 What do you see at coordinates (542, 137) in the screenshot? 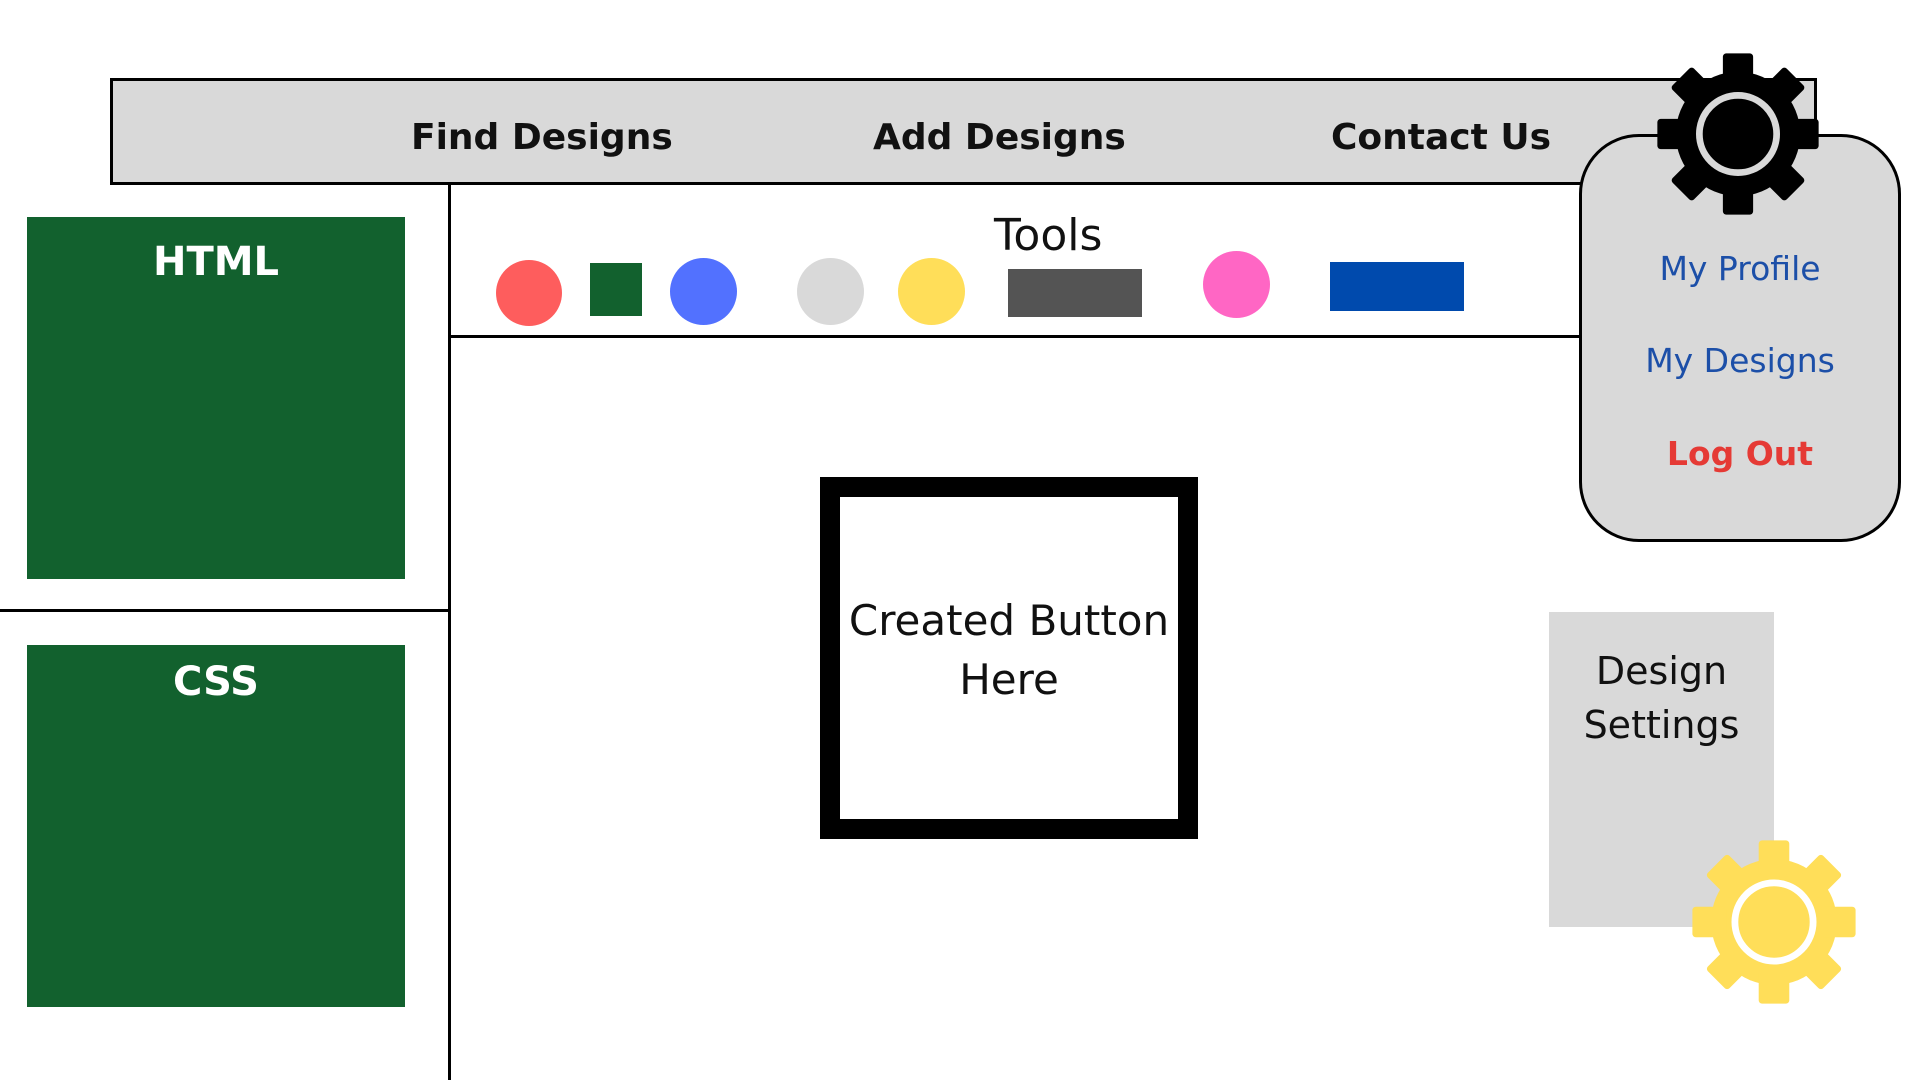
I see `nav-find-designs: Find Designs` at bounding box center [542, 137].